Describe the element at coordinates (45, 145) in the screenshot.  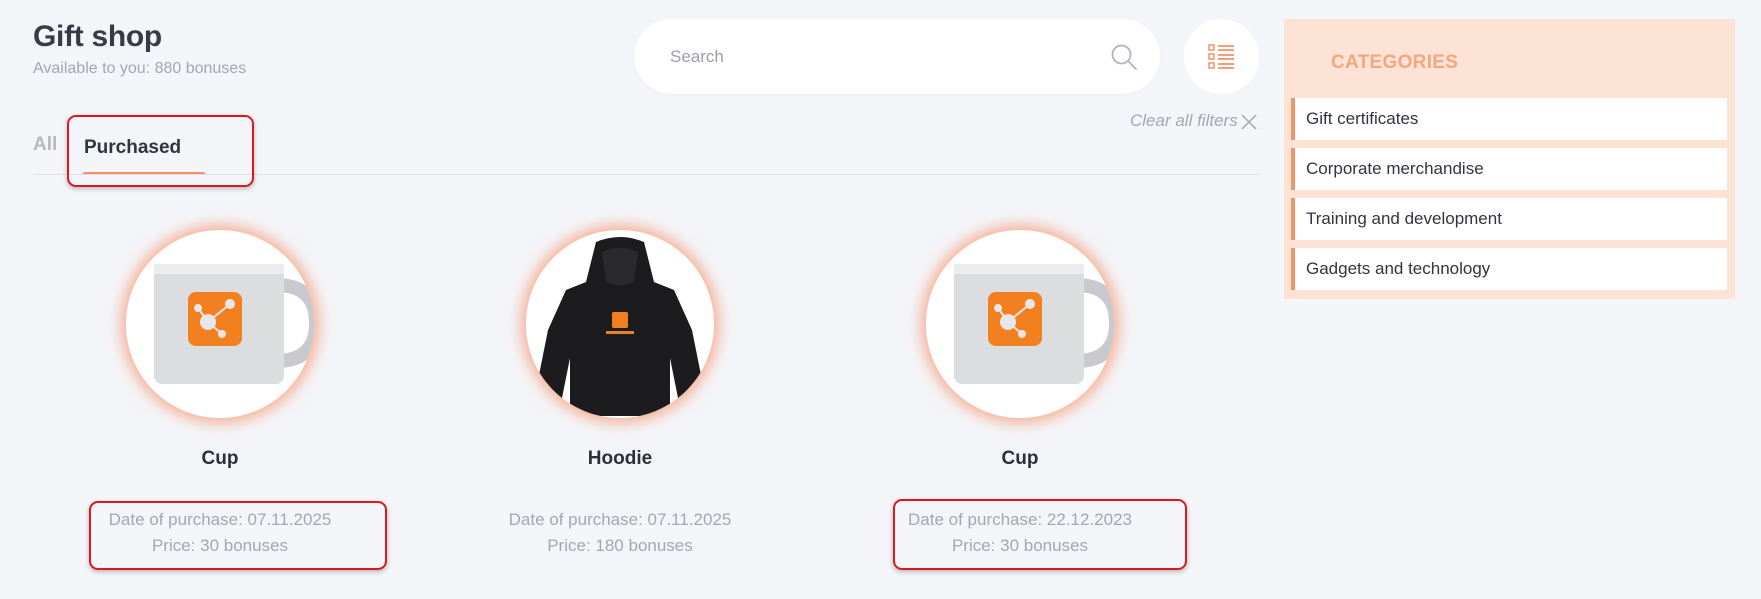
I see `tab-all: All` at that location.